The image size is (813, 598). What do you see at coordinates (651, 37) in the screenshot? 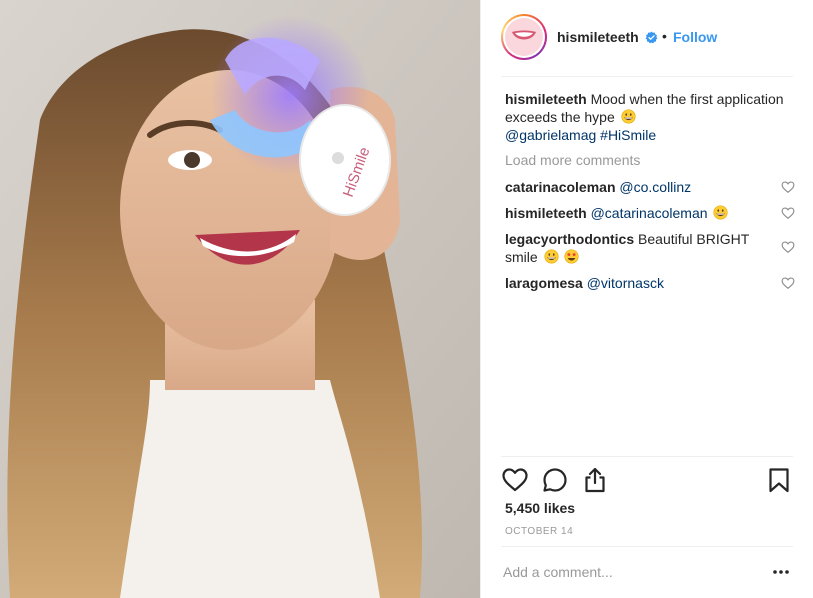
I see `verified-badge-icon` at bounding box center [651, 37].